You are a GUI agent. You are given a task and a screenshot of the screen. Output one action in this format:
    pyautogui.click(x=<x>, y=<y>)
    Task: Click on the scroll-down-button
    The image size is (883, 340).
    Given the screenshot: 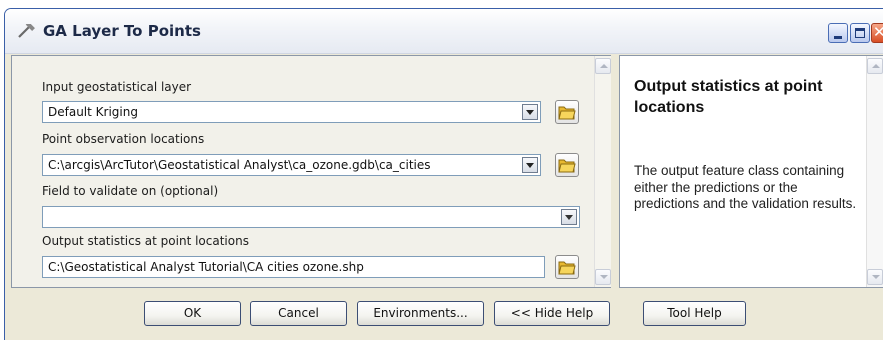 What is the action you would take?
    pyautogui.click(x=603, y=277)
    